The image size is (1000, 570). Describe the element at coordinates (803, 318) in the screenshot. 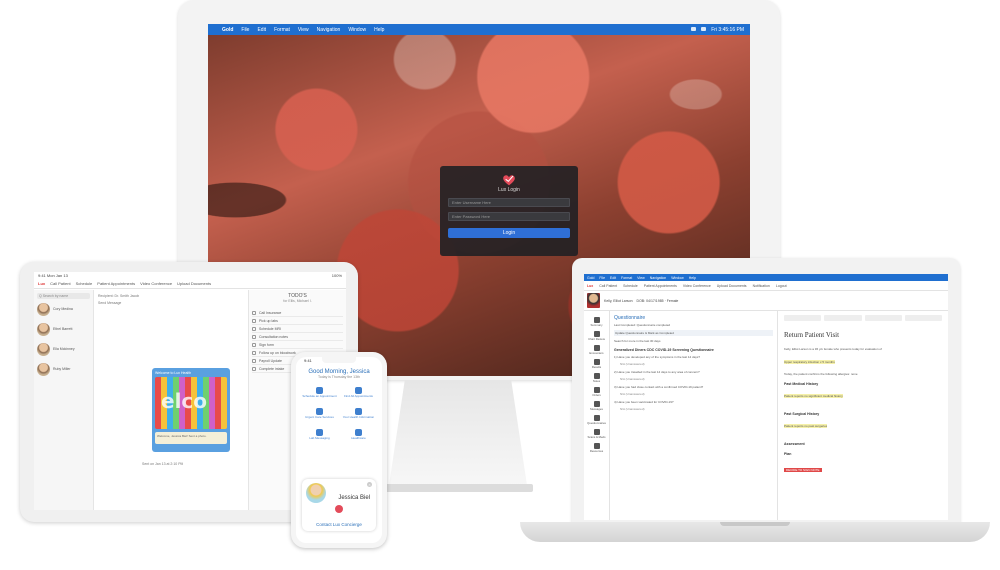

I see `font-select` at that location.